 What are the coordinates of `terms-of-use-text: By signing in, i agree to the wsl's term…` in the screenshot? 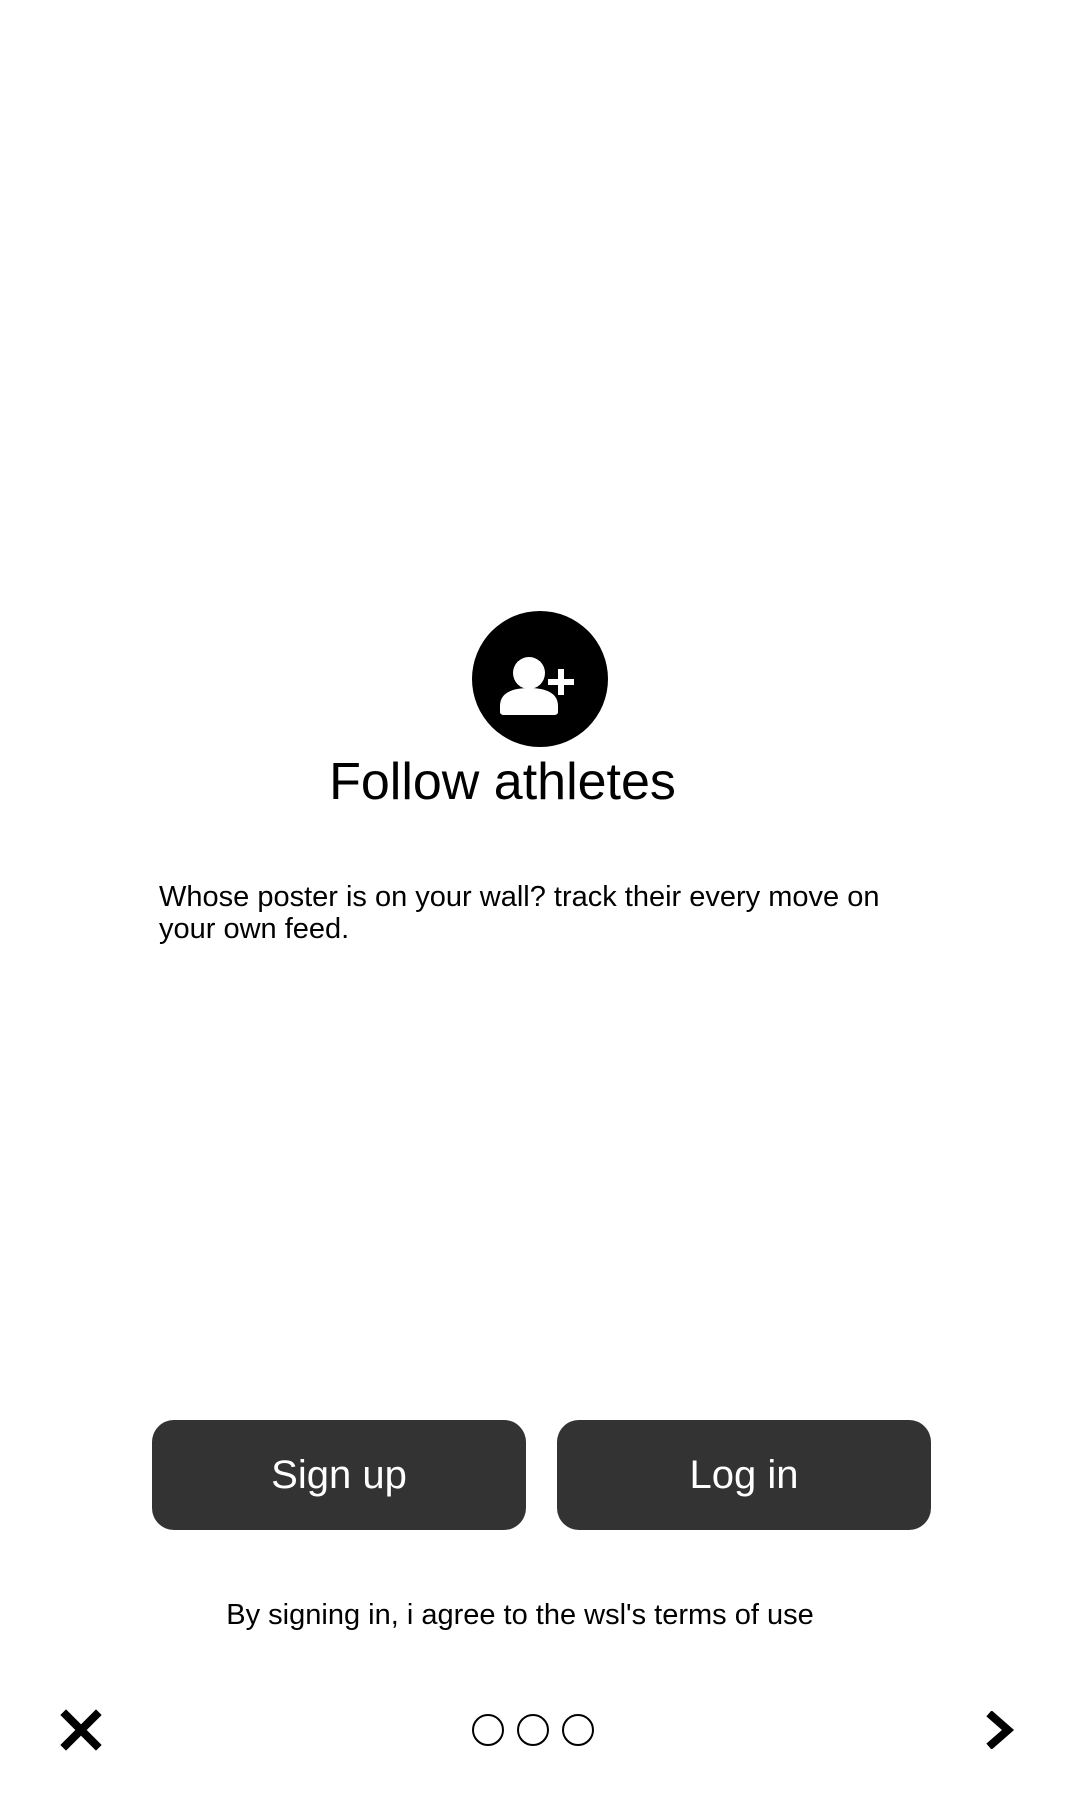 It's located at (520, 1615).